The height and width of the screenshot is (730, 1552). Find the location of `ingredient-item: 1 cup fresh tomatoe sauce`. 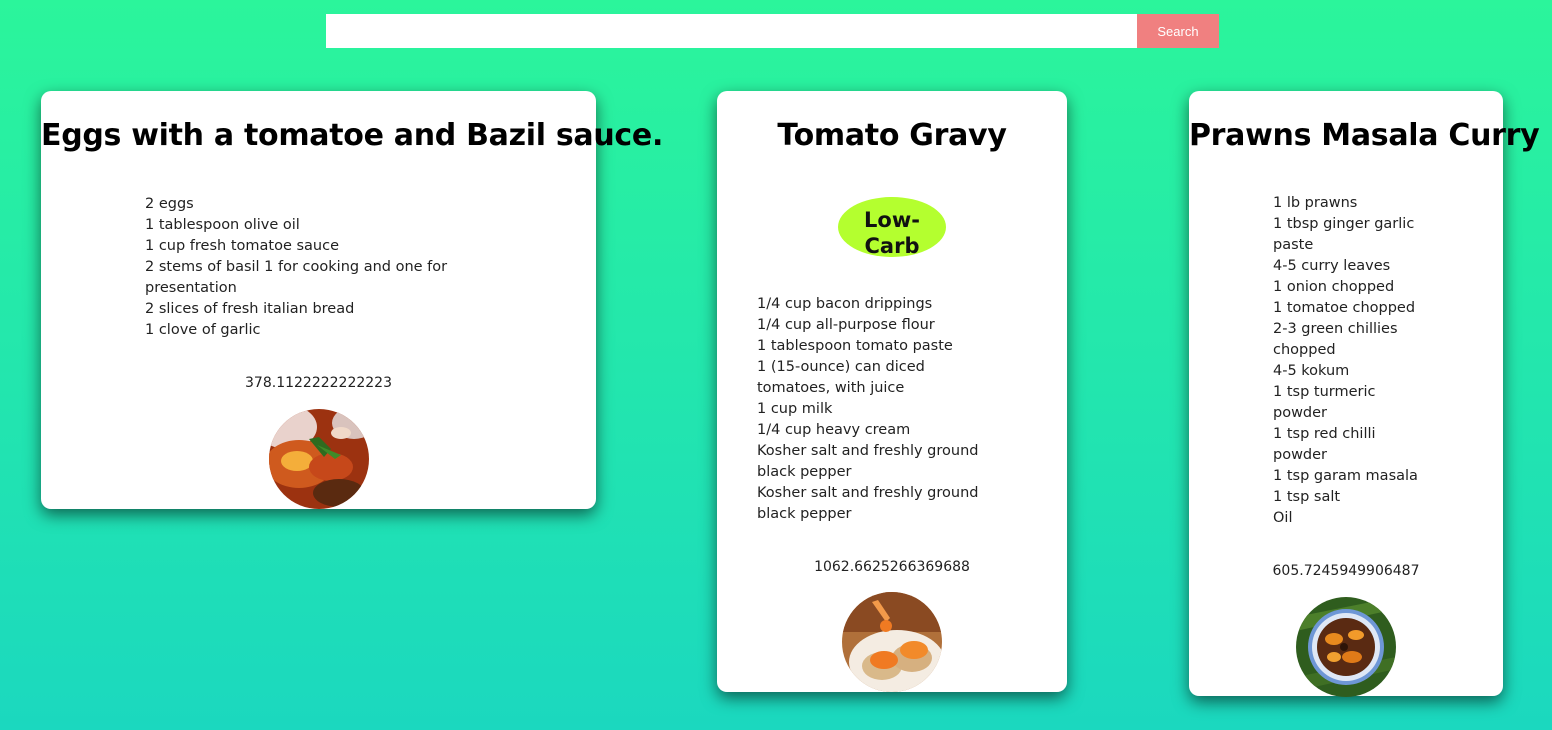

ingredient-item: 1 cup fresh tomatoe sauce is located at coordinates (242, 246).